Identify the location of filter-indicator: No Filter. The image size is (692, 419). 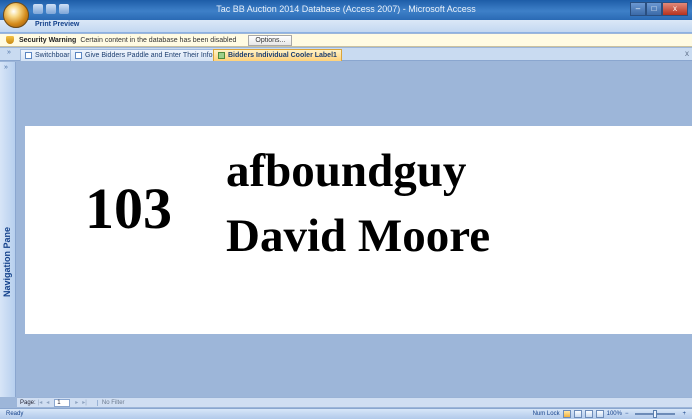
(110, 402).